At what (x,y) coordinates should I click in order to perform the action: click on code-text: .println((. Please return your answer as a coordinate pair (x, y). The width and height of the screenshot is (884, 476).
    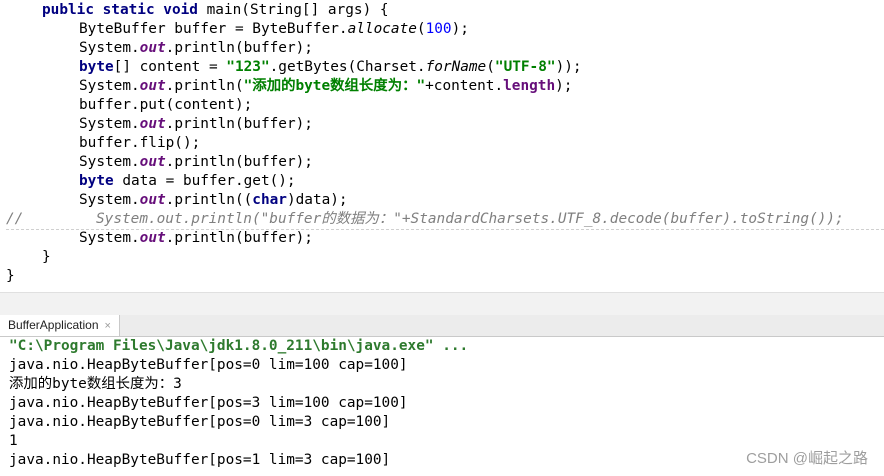
    Looking at the image, I should click on (209, 200).